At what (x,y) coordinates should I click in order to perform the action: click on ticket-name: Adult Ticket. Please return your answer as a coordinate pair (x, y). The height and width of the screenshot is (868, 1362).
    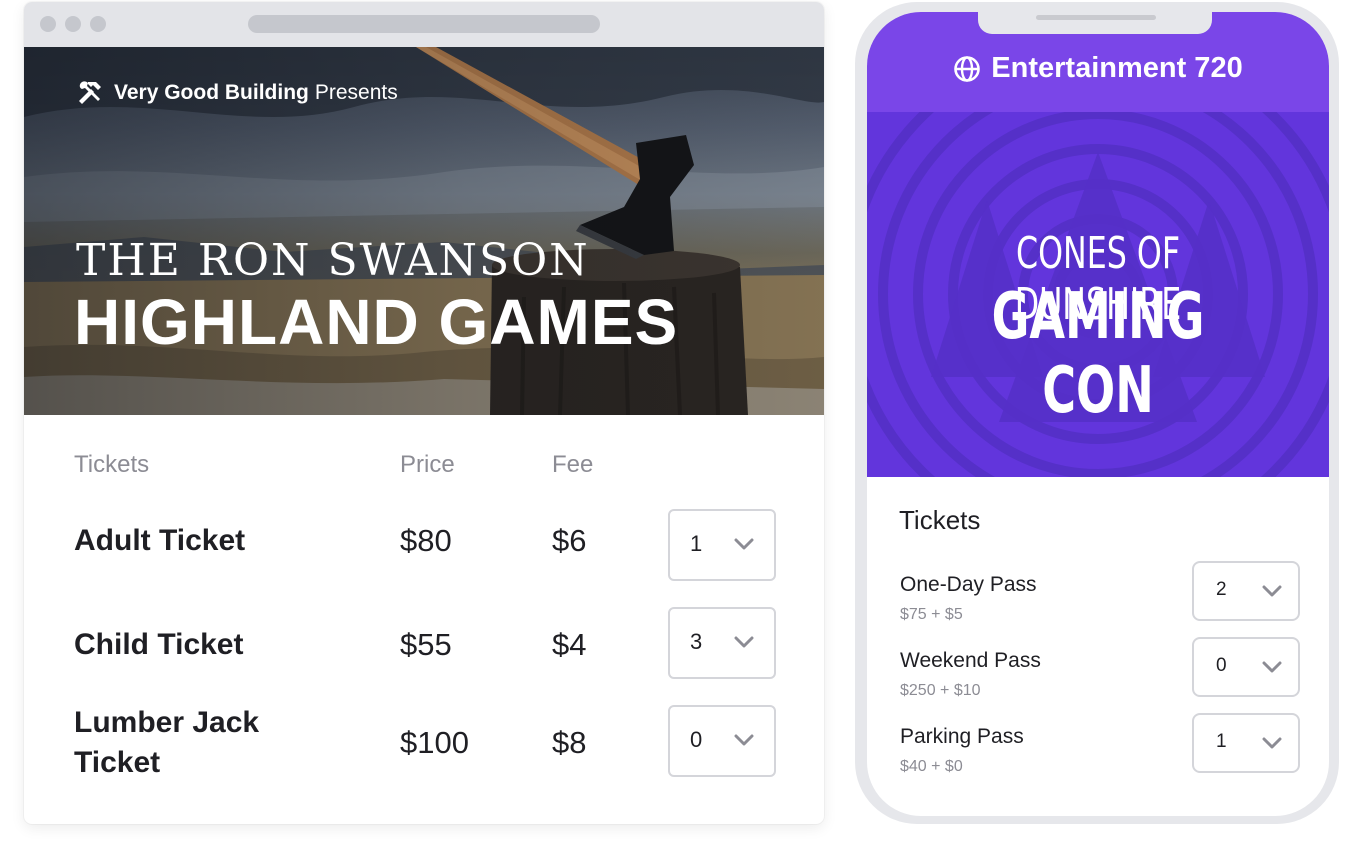
    Looking at the image, I should click on (160, 540).